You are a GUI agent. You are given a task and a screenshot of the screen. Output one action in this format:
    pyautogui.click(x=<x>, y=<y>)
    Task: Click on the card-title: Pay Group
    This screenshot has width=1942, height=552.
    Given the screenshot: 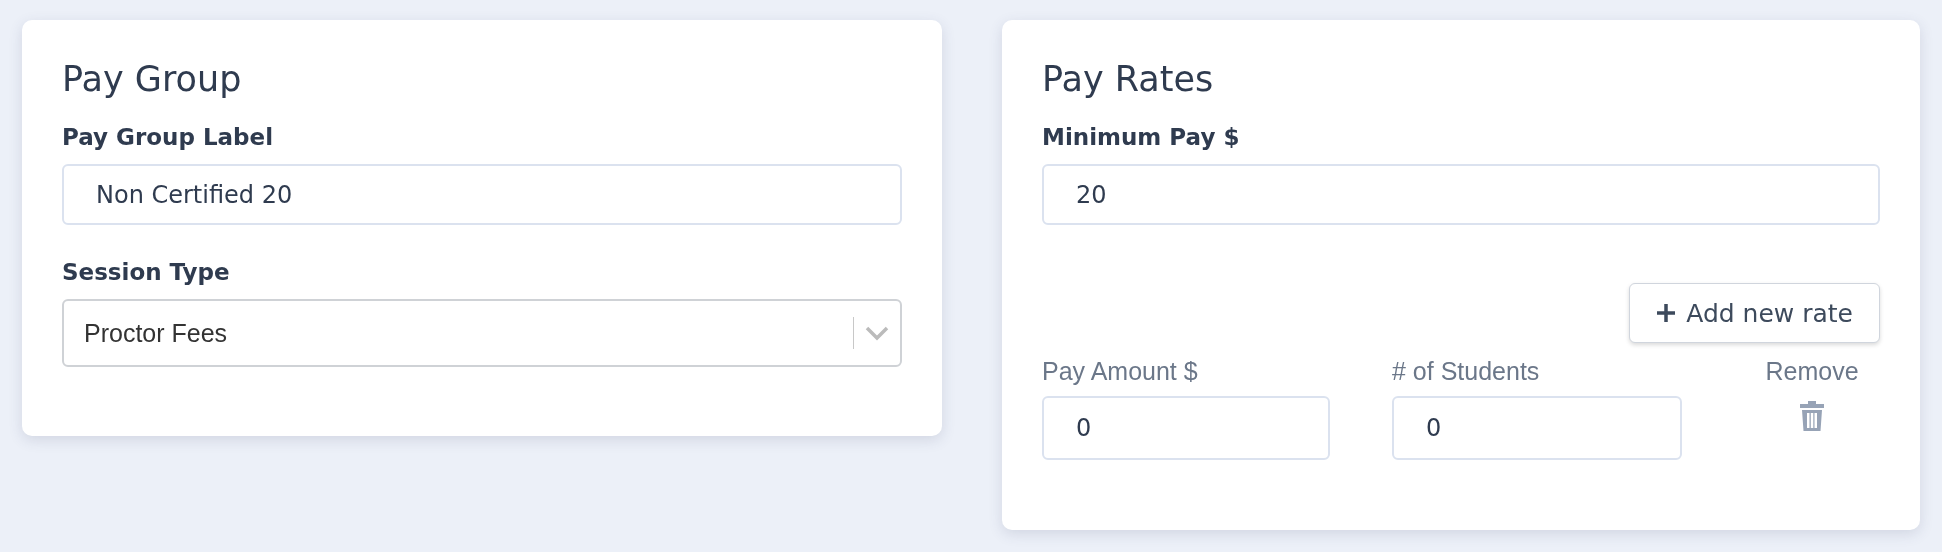 What is the action you would take?
    pyautogui.click(x=152, y=79)
    